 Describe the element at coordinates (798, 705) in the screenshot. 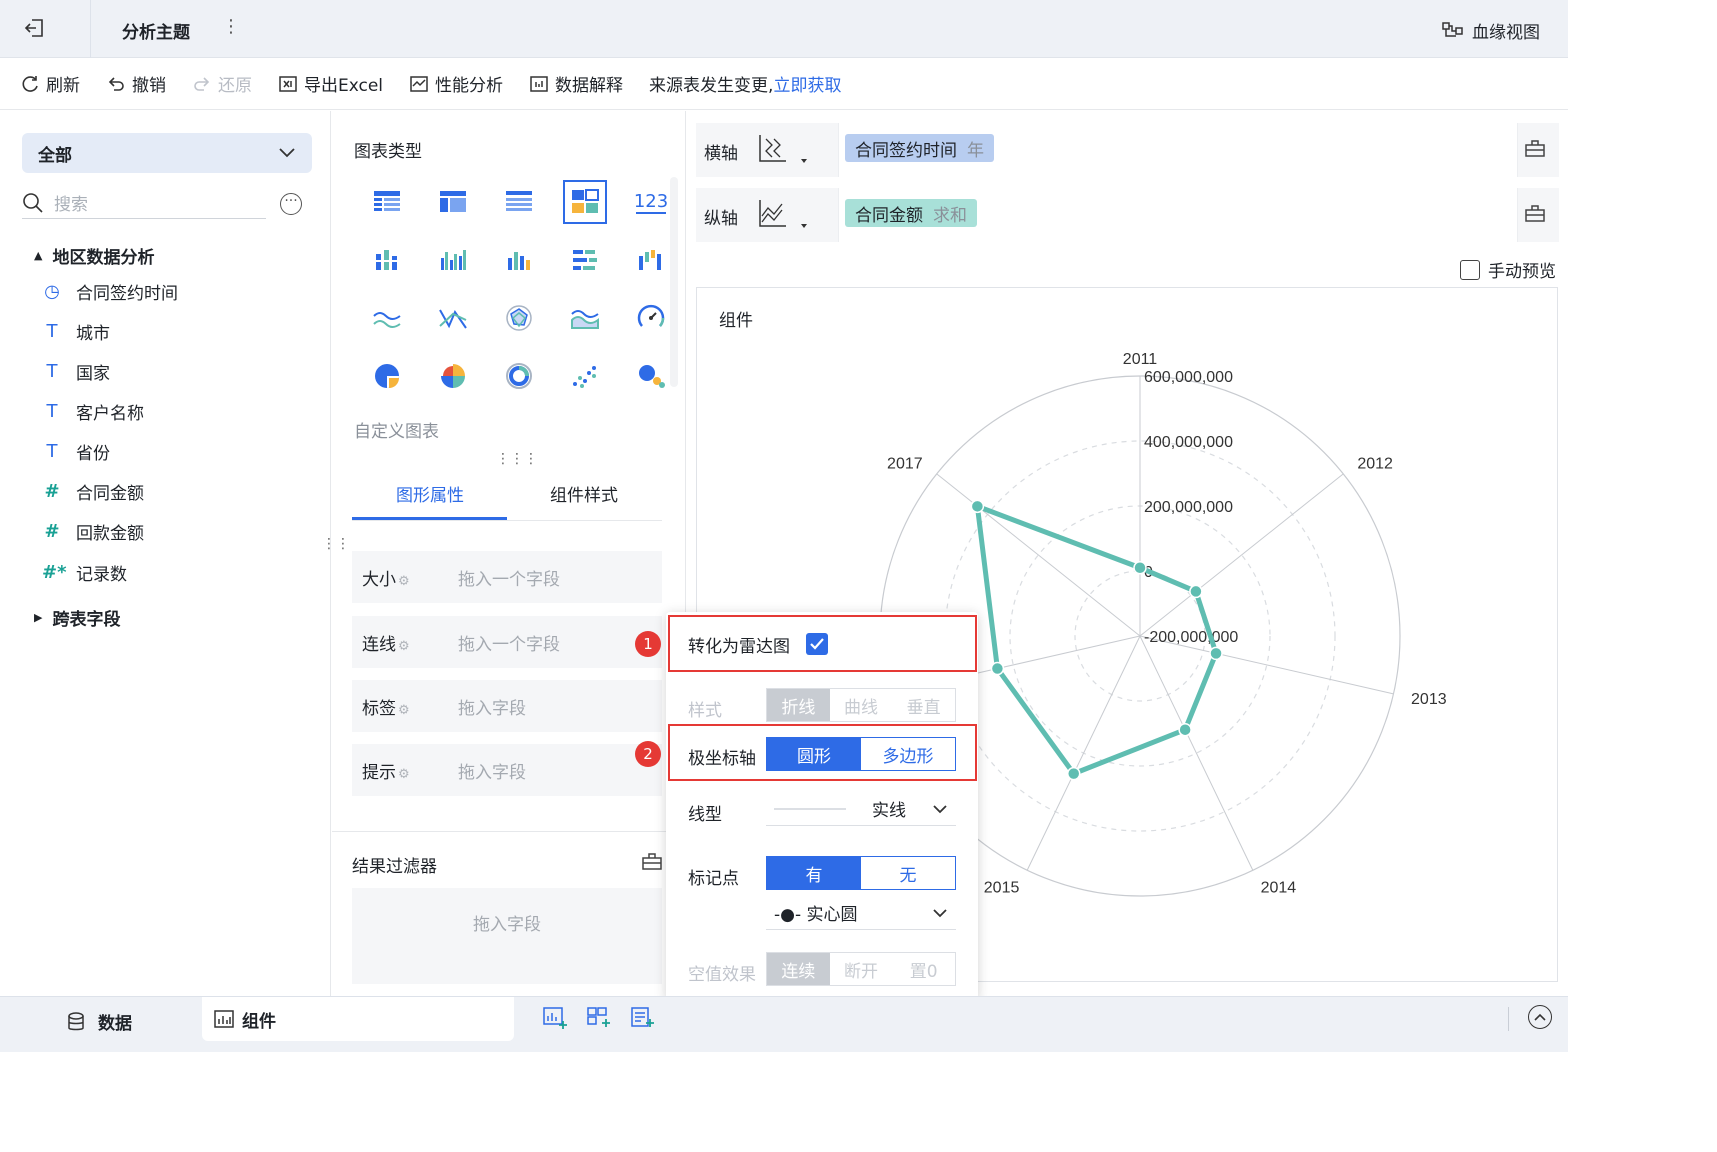

I see `style-polyline: 折线` at that location.